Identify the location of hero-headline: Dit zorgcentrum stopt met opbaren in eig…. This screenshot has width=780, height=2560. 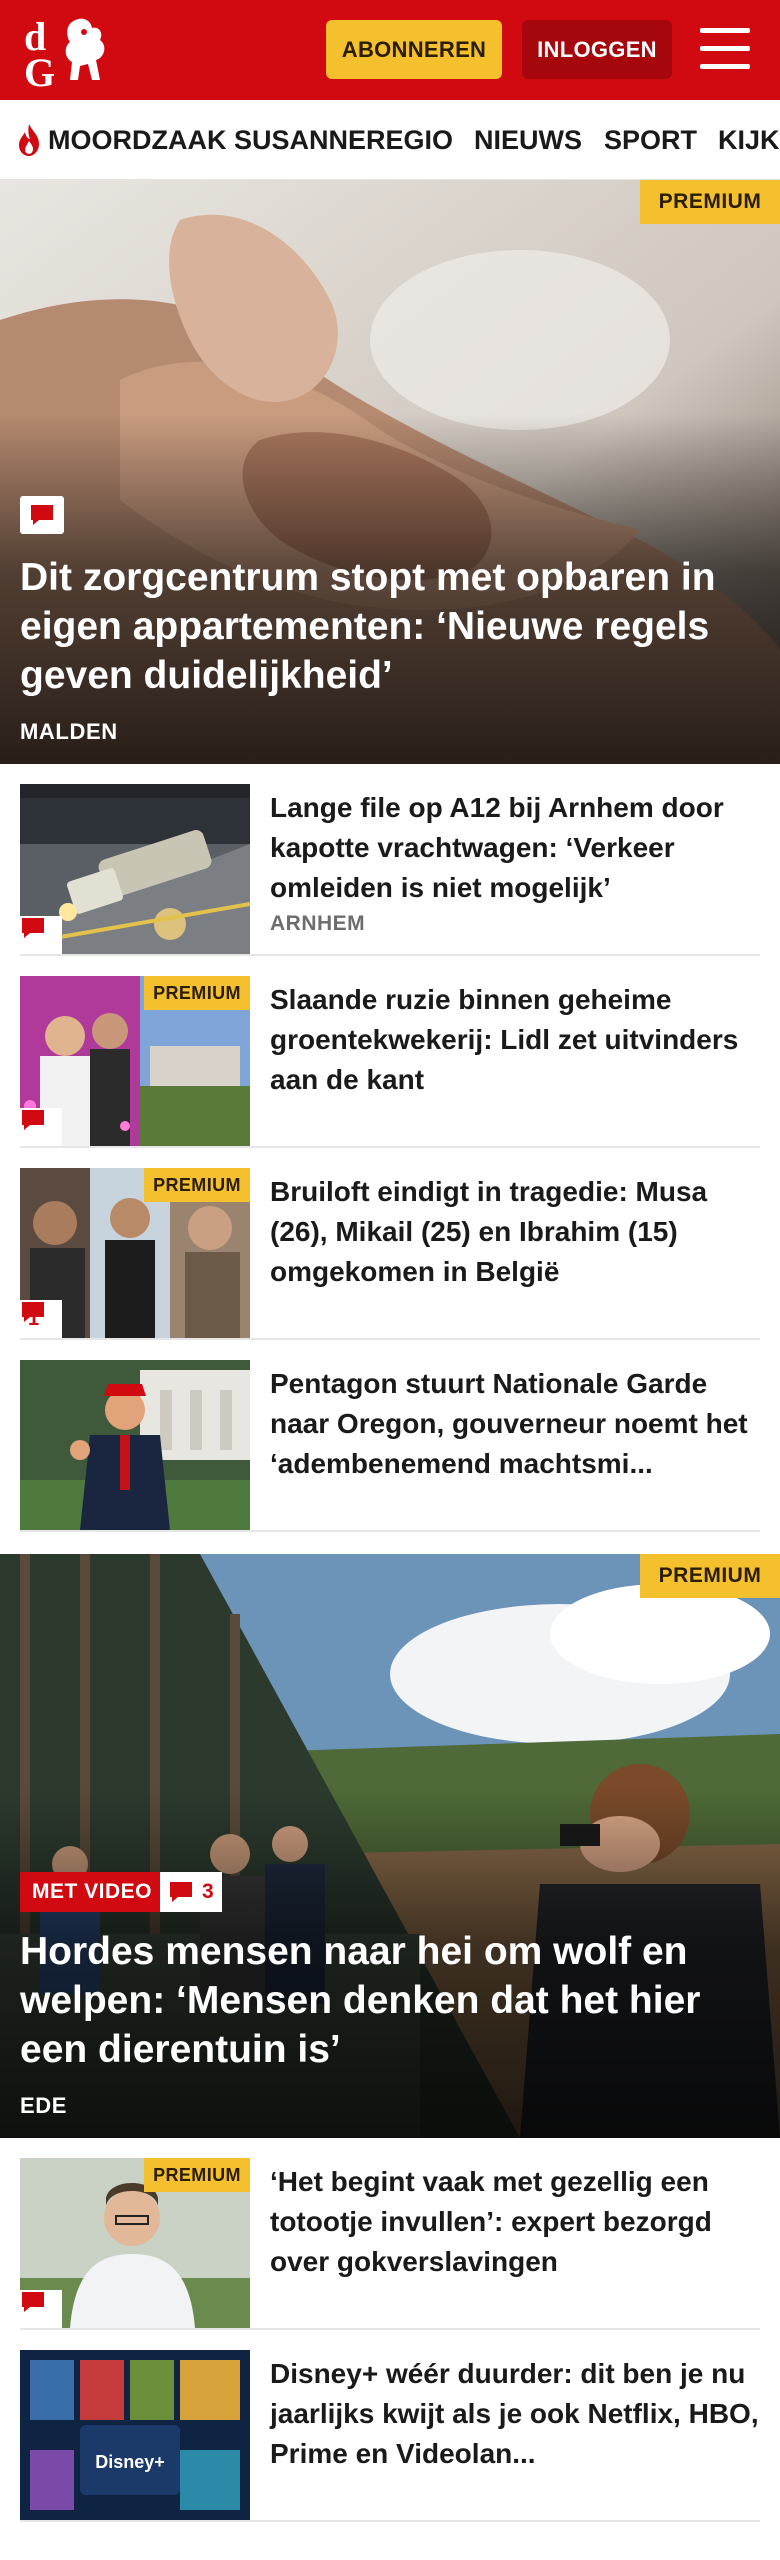
(390, 626).